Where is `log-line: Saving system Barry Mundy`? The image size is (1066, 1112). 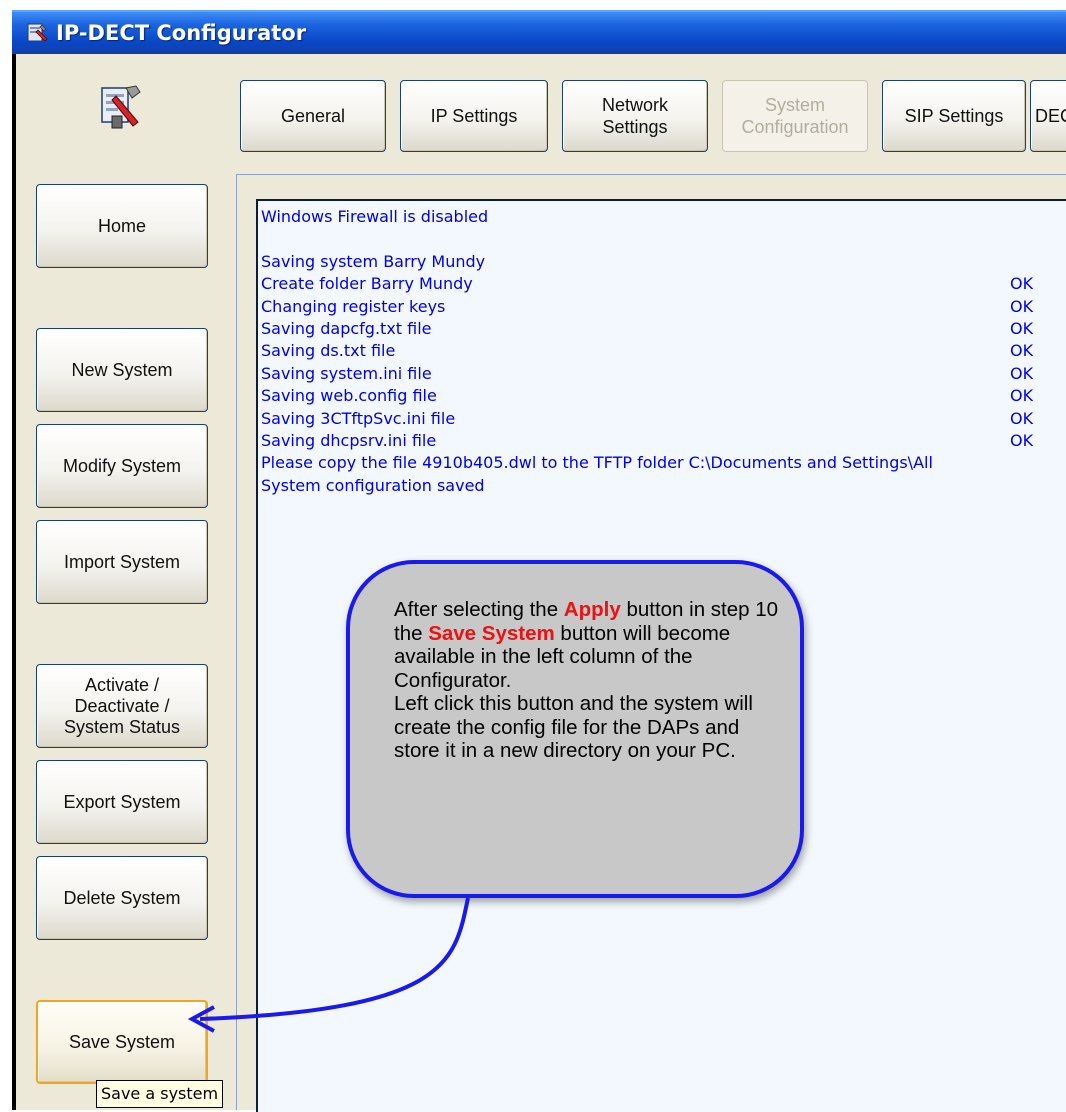 log-line: Saving system Barry Mundy is located at coordinates (373, 261).